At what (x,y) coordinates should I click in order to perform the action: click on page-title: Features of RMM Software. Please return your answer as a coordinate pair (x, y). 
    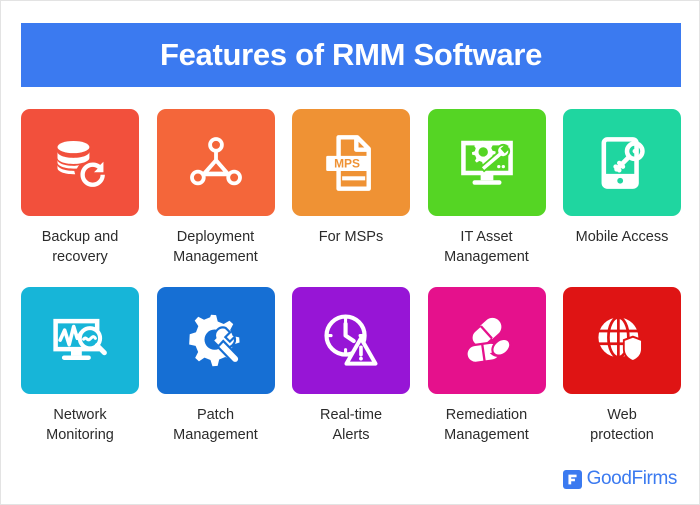
    Looking at the image, I should click on (351, 54).